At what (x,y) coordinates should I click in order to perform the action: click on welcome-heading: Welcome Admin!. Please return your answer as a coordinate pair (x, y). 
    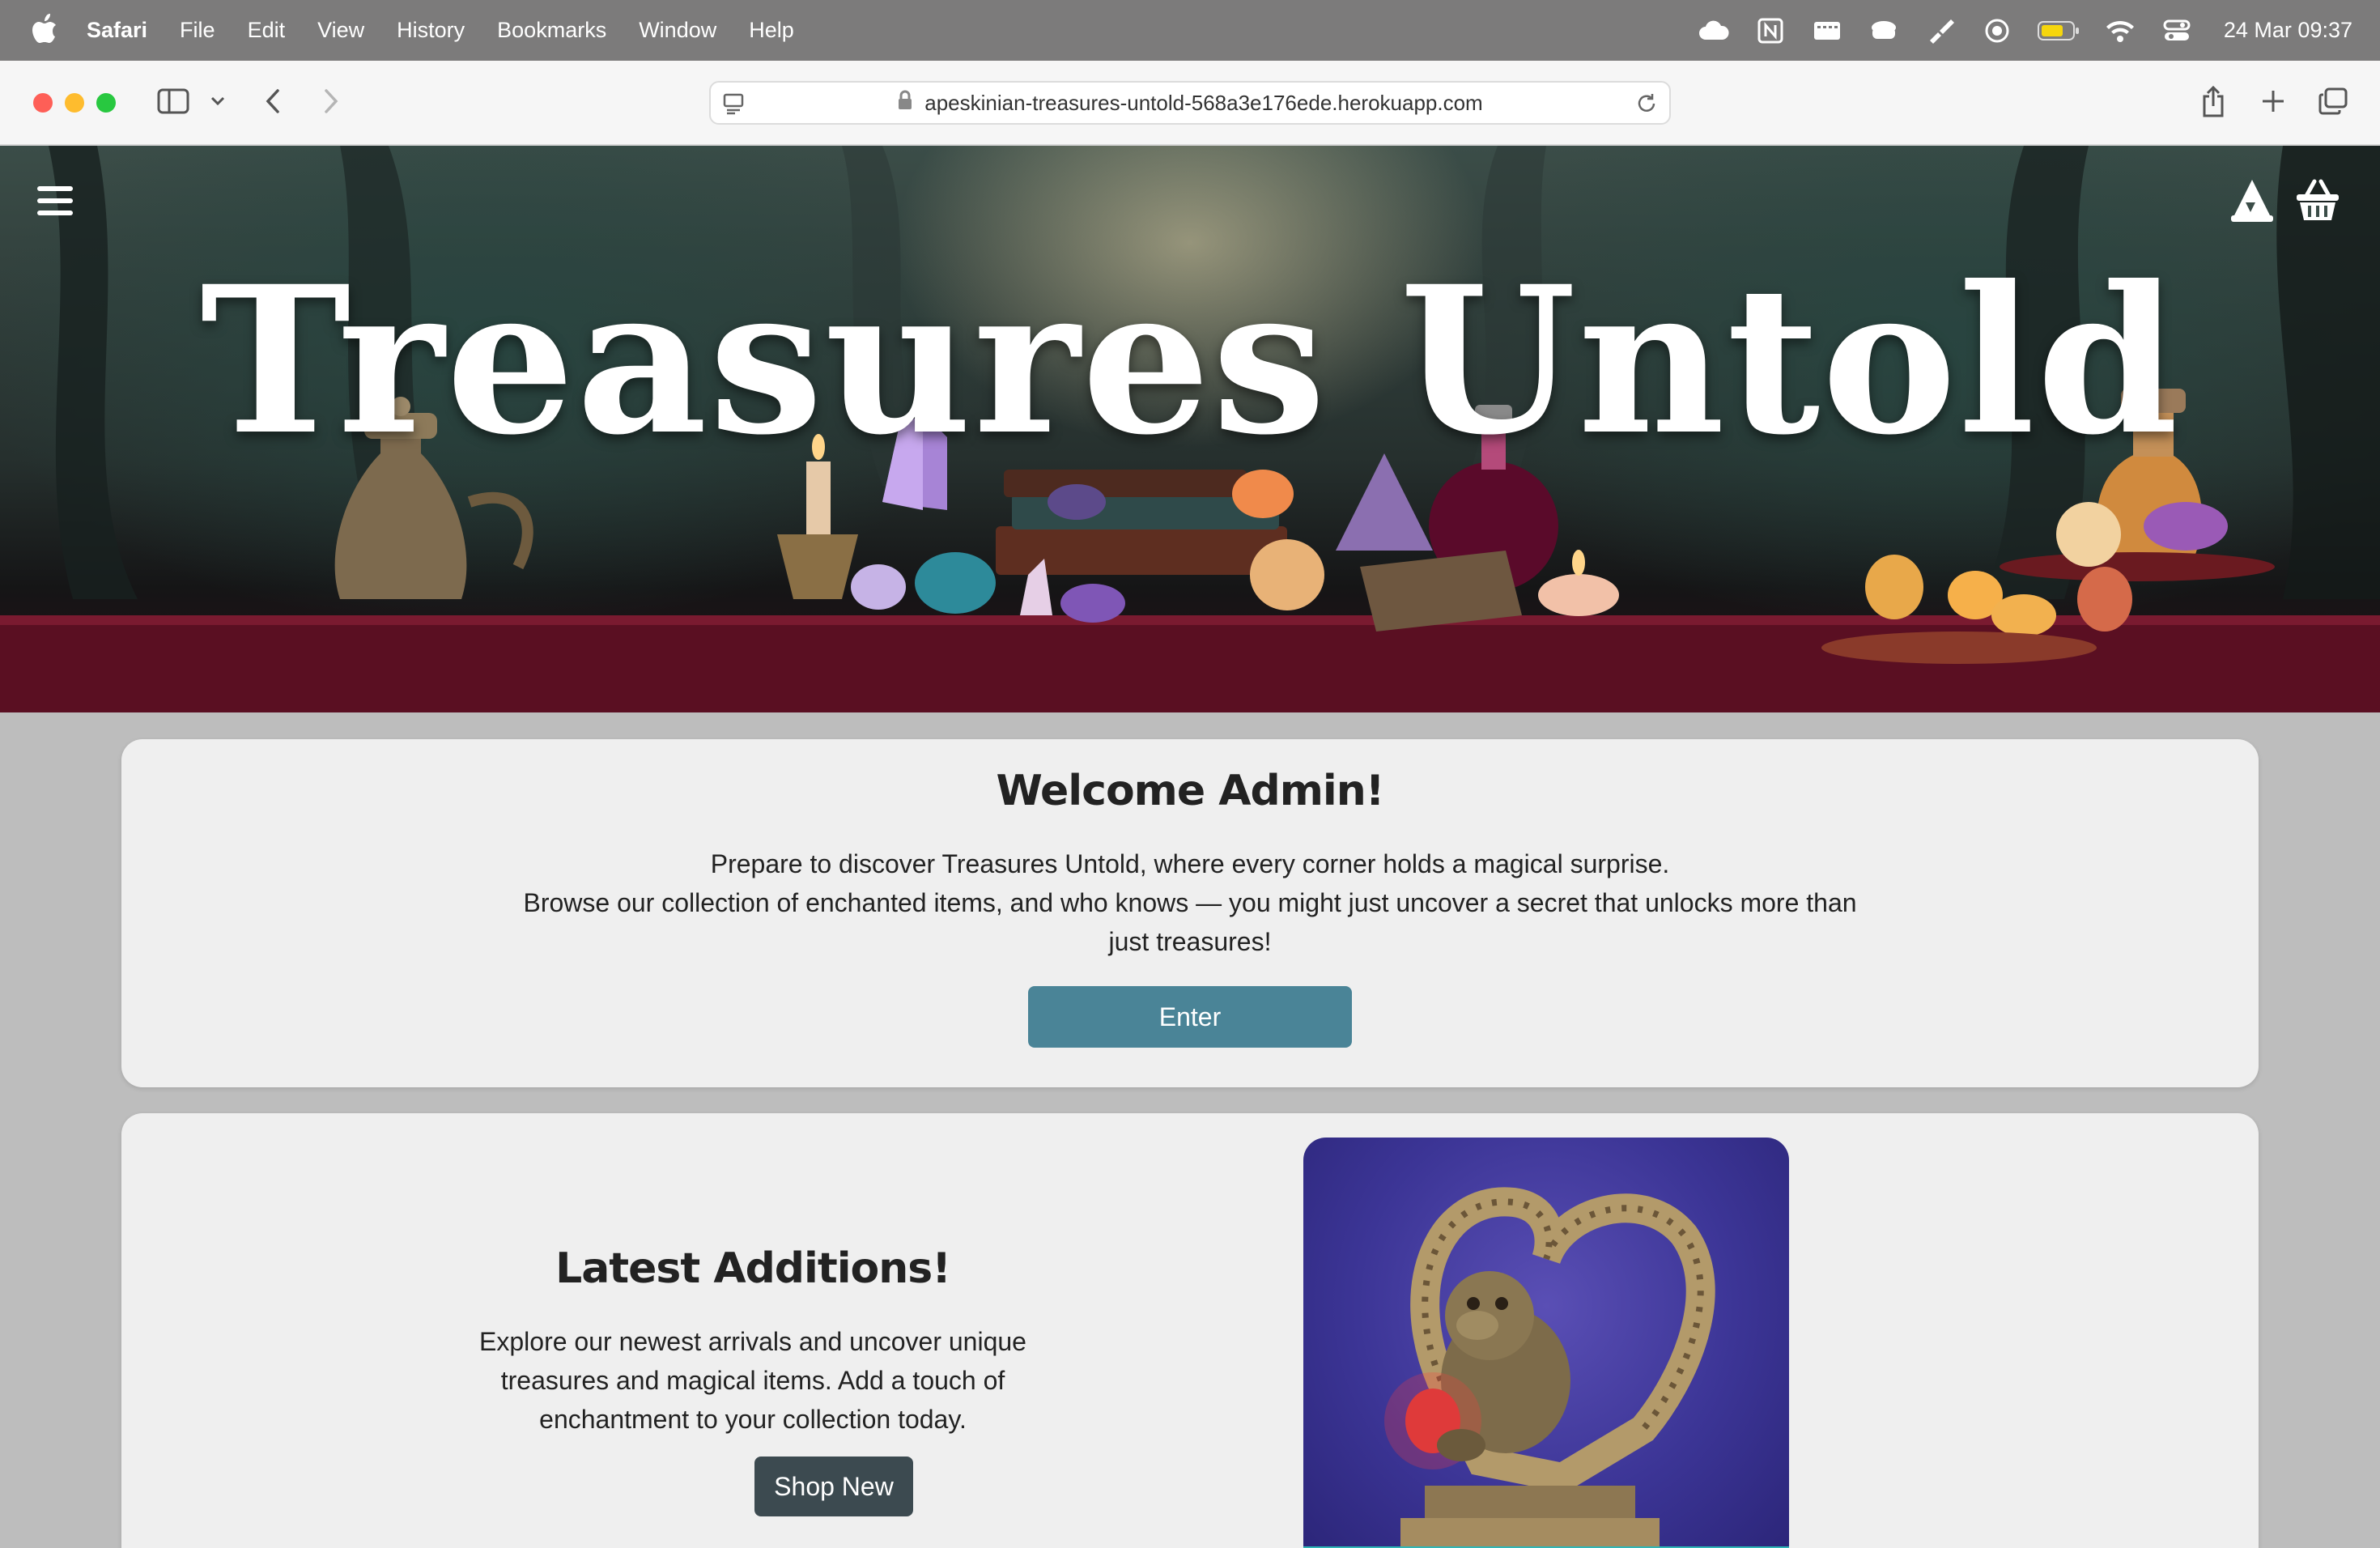
    Looking at the image, I should click on (1190, 791).